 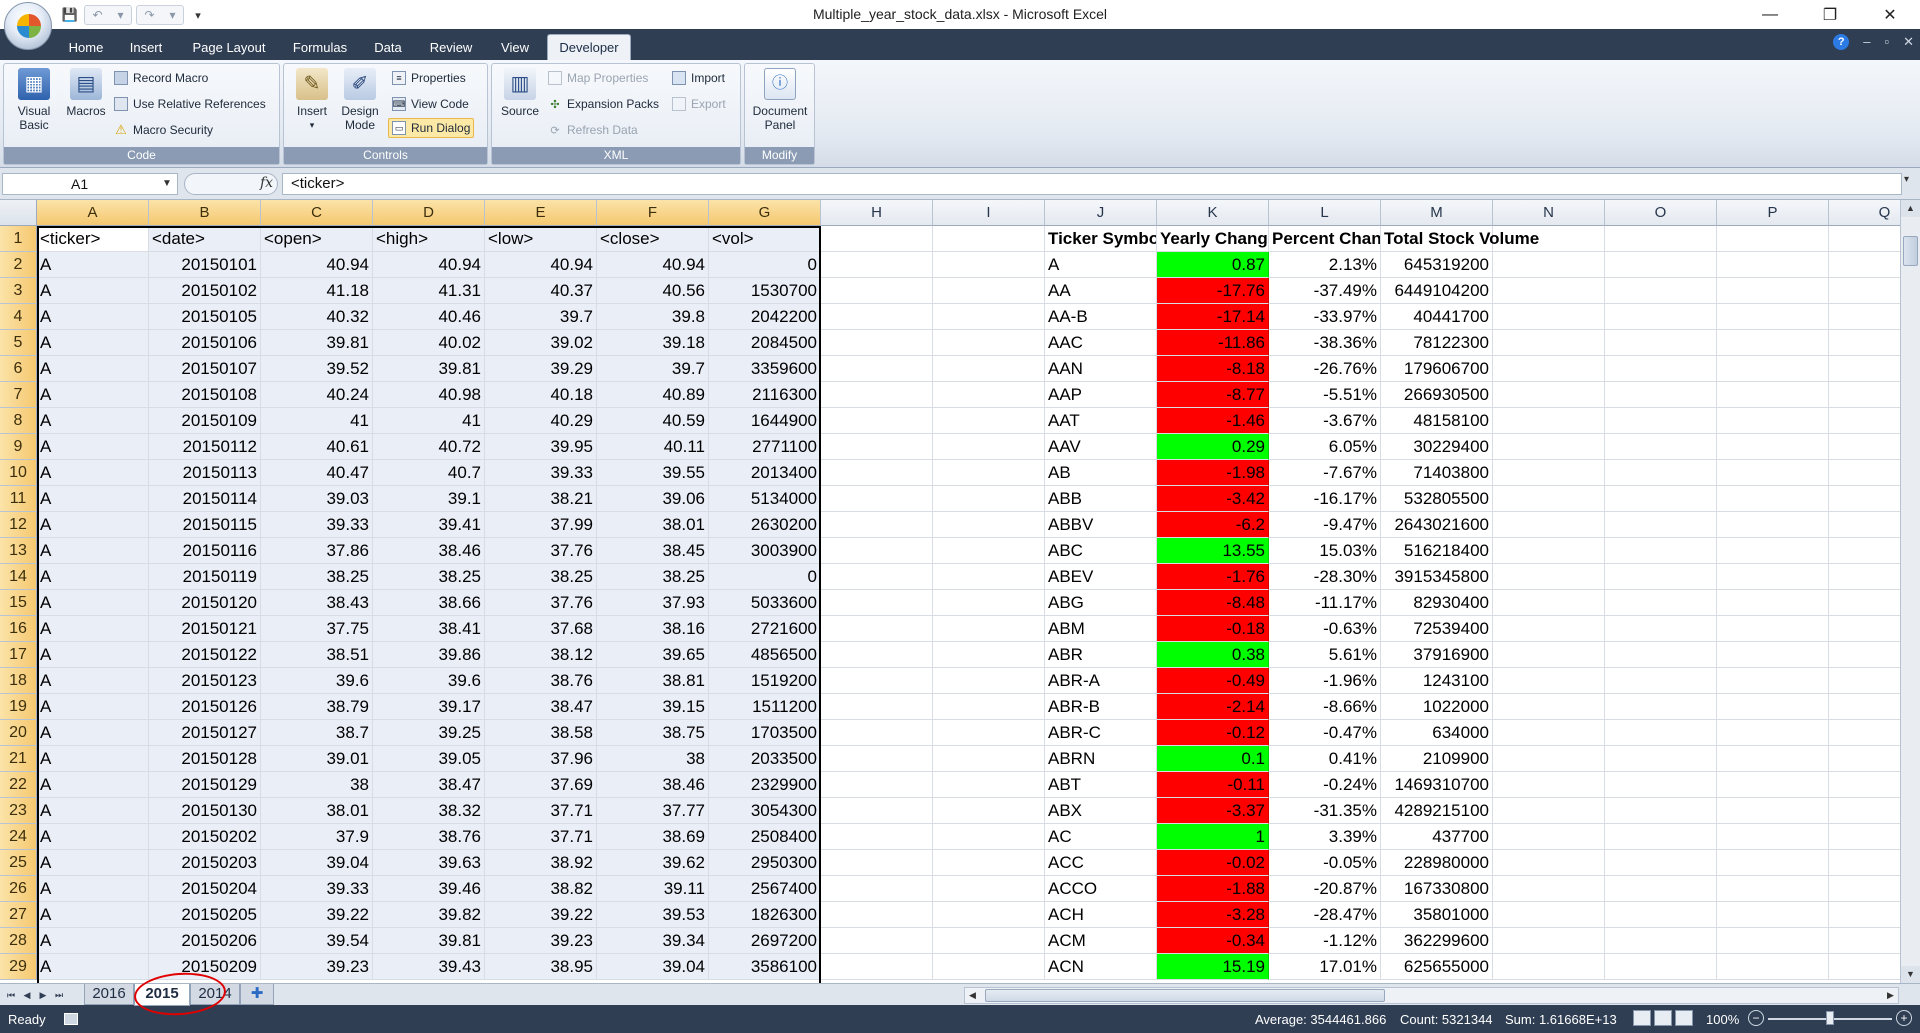 I want to click on cell-o19, so click(x=1661, y=707).